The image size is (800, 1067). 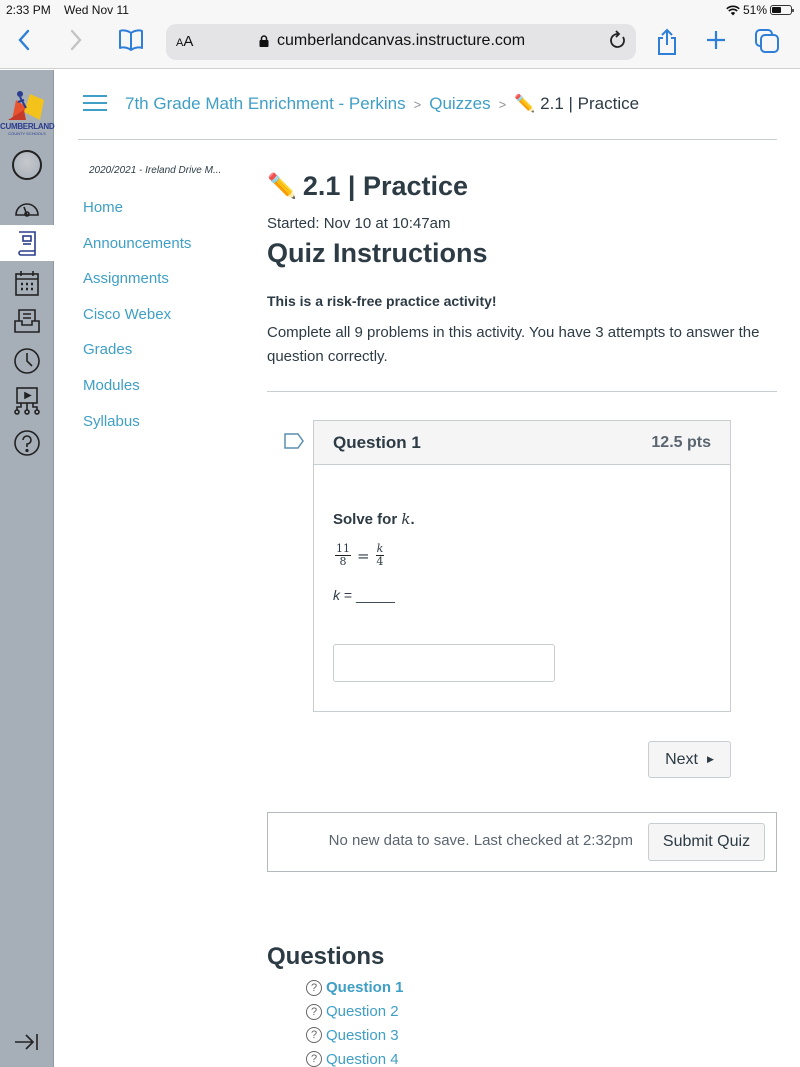 I want to click on forward-icon, so click(x=76, y=42).